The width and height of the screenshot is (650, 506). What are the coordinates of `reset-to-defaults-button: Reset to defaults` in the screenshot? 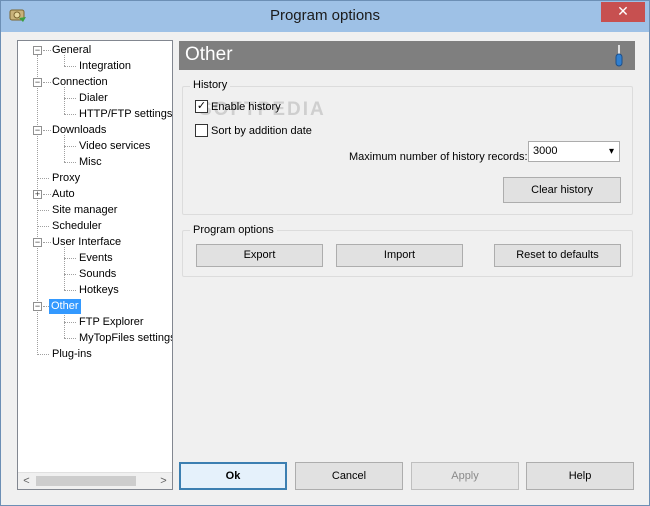 It's located at (557, 255).